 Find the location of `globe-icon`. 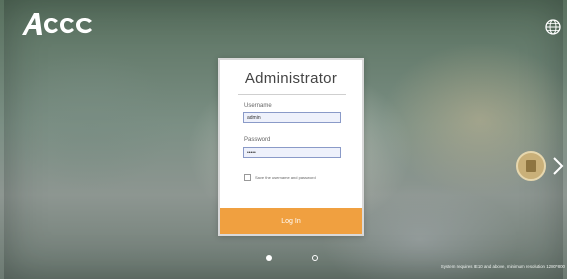

globe-icon is located at coordinates (553, 27).